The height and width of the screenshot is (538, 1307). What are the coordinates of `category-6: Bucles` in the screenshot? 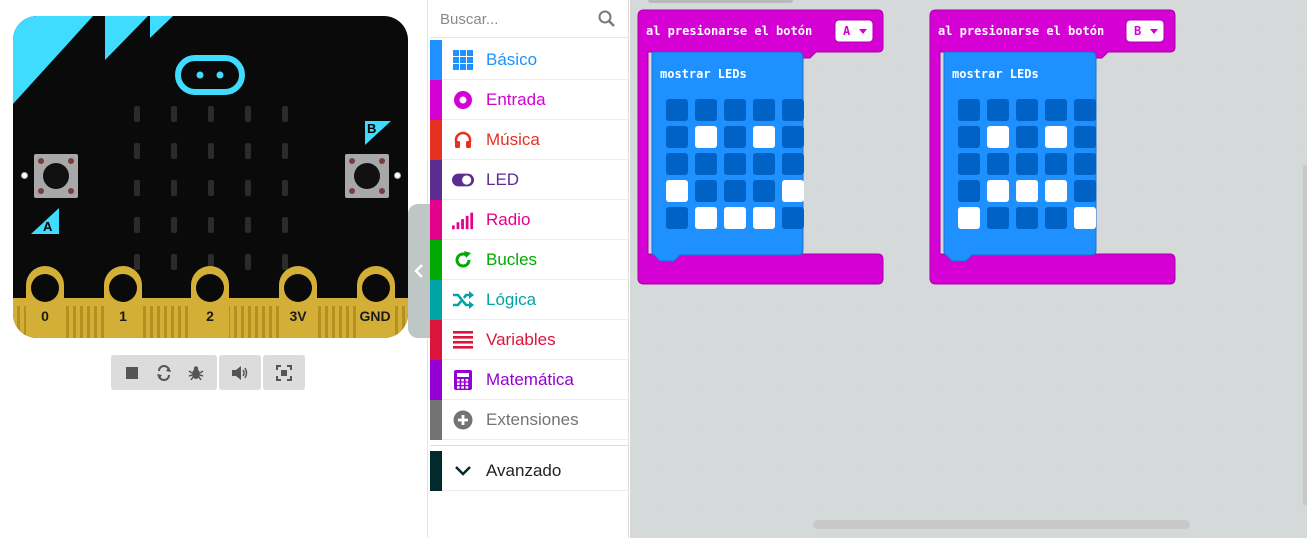 It's located at (529, 259).